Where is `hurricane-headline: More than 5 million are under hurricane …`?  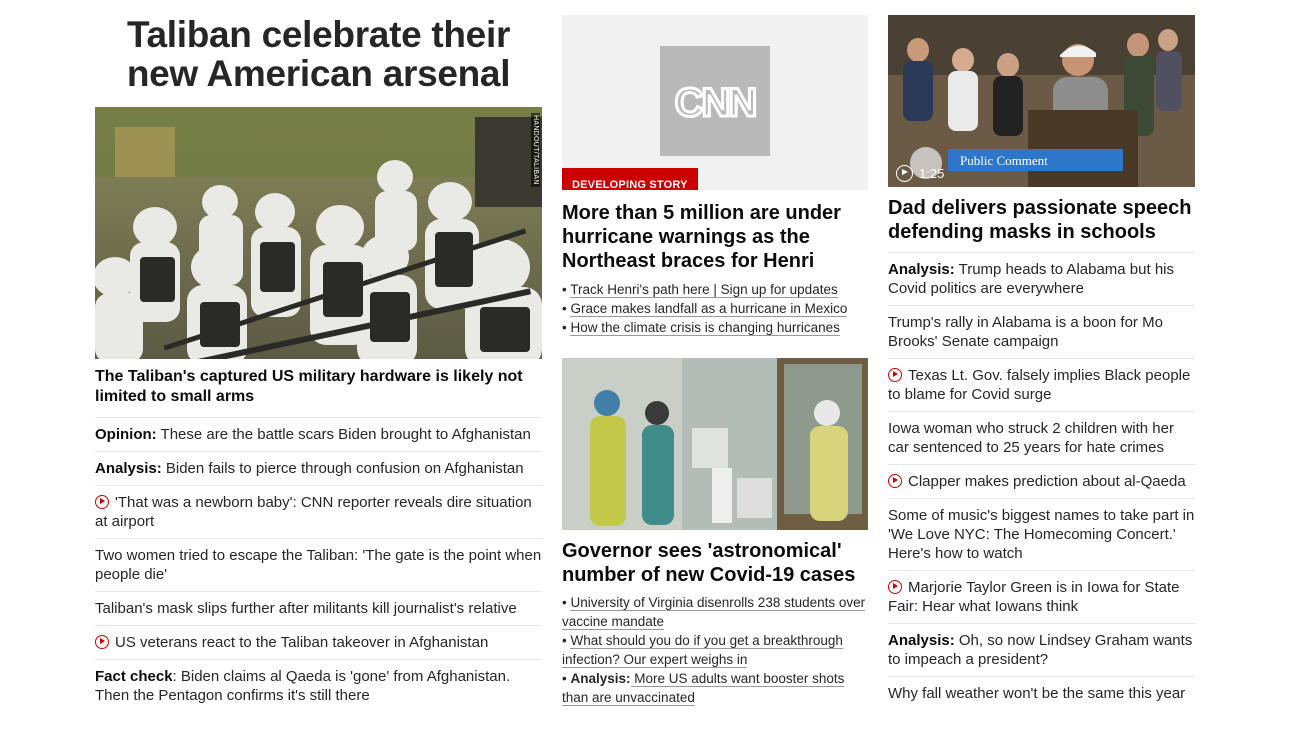
hurricane-headline: More than 5 million are under hurricane … is located at coordinates (715, 237).